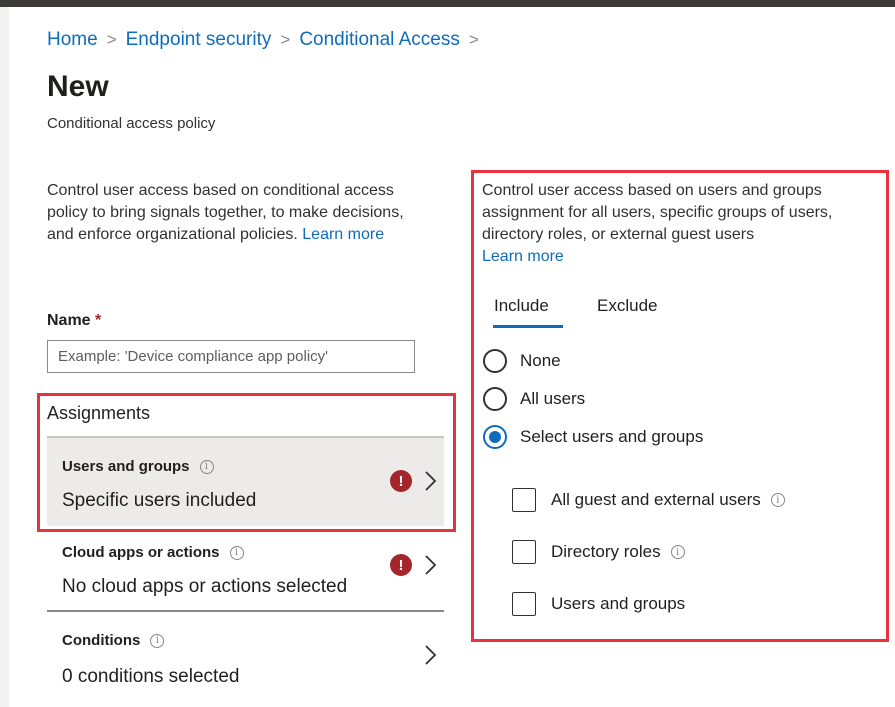 The height and width of the screenshot is (707, 895). I want to click on checkbox-label-text: Users and groups, so click(618, 603).